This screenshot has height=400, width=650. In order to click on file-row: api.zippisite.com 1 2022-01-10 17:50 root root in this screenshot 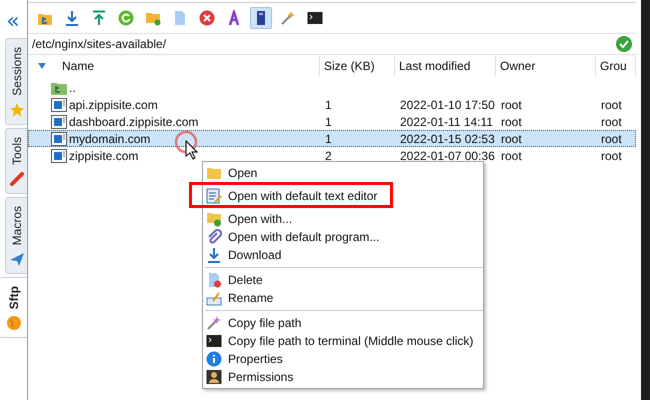, I will do `click(332, 104)`.